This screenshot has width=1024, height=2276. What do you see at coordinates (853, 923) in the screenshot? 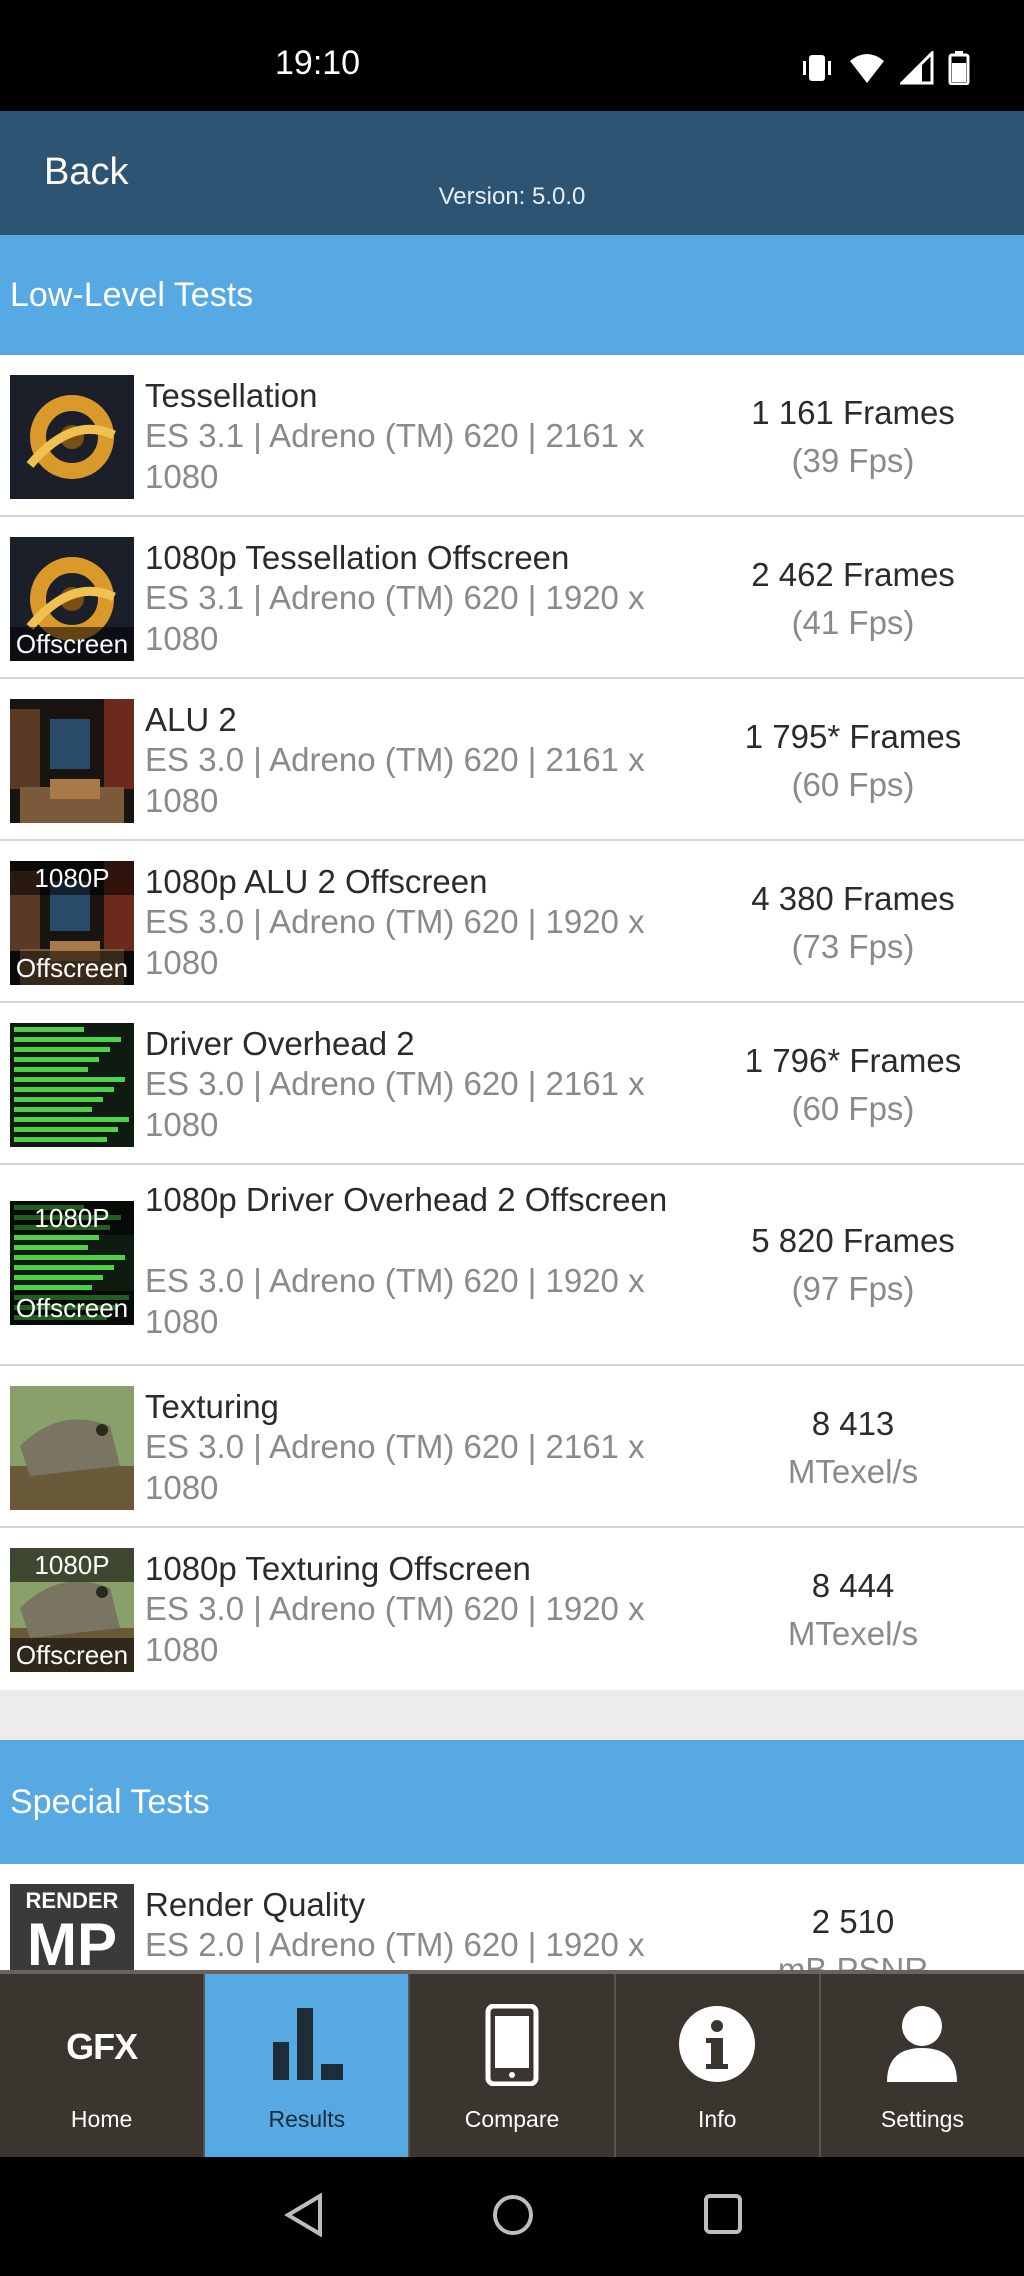
I see `test-score: 4 380 Frames (73 Fps)` at bounding box center [853, 923].